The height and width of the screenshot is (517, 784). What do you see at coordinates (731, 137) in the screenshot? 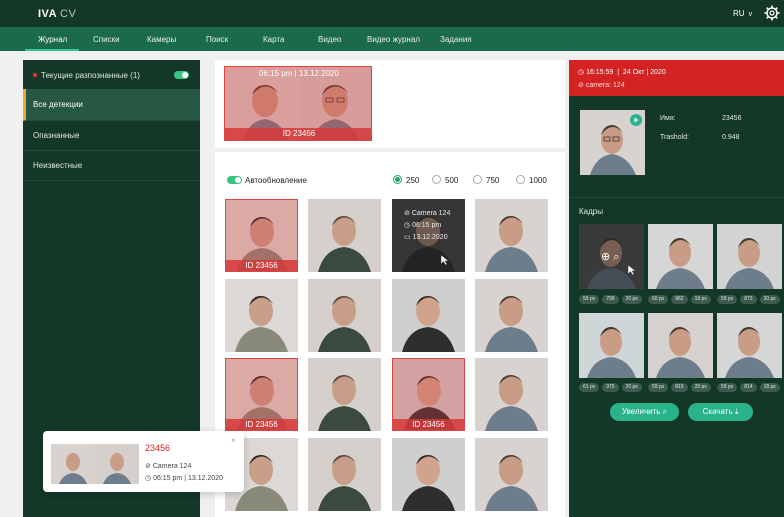
I see `threshold-value: 0.948` at bounding box center [731, 137].